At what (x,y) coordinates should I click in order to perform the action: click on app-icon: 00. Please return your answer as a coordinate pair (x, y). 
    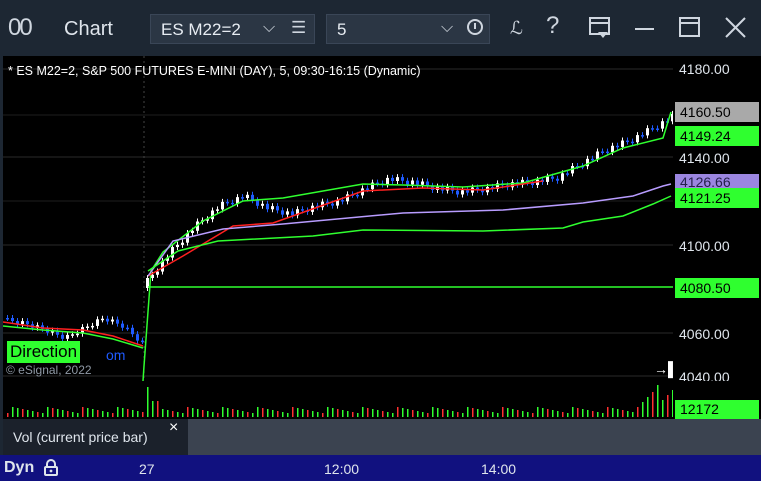
    Looking at the image, I should click on (20, 28).